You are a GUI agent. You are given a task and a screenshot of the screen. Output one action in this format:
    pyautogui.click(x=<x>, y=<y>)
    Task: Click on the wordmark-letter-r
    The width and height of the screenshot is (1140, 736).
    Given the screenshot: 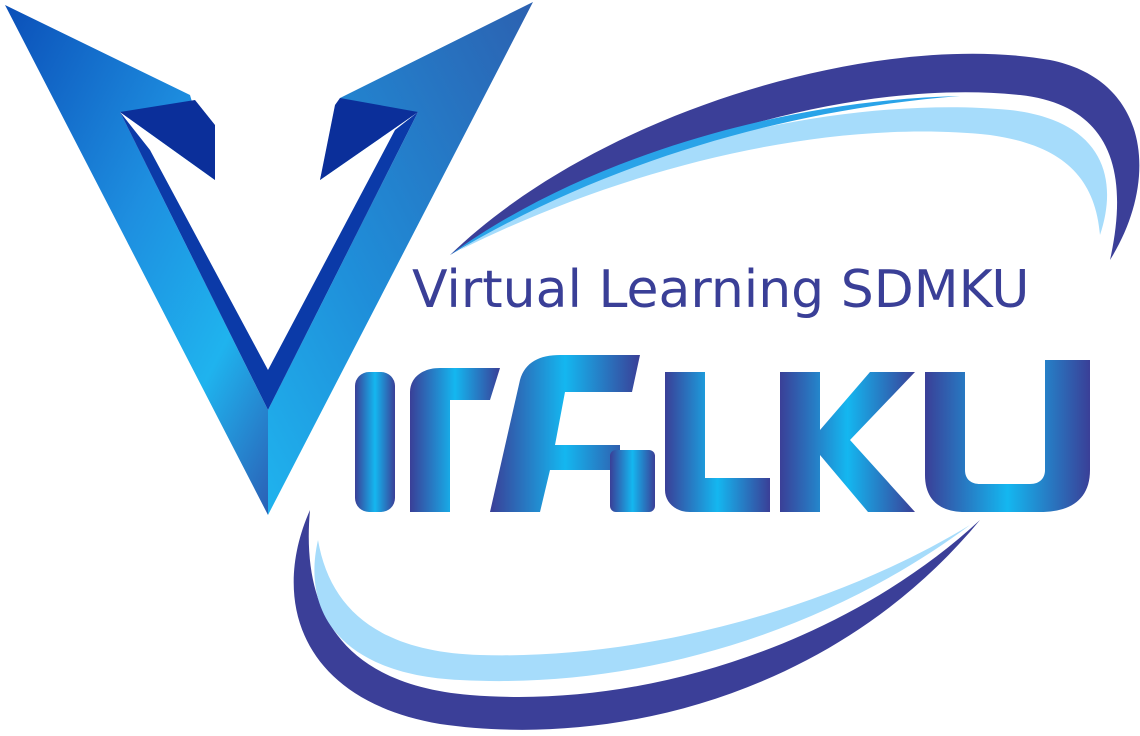 What is the action you would take?
    pyautogui.click(x=455, y=440)
    